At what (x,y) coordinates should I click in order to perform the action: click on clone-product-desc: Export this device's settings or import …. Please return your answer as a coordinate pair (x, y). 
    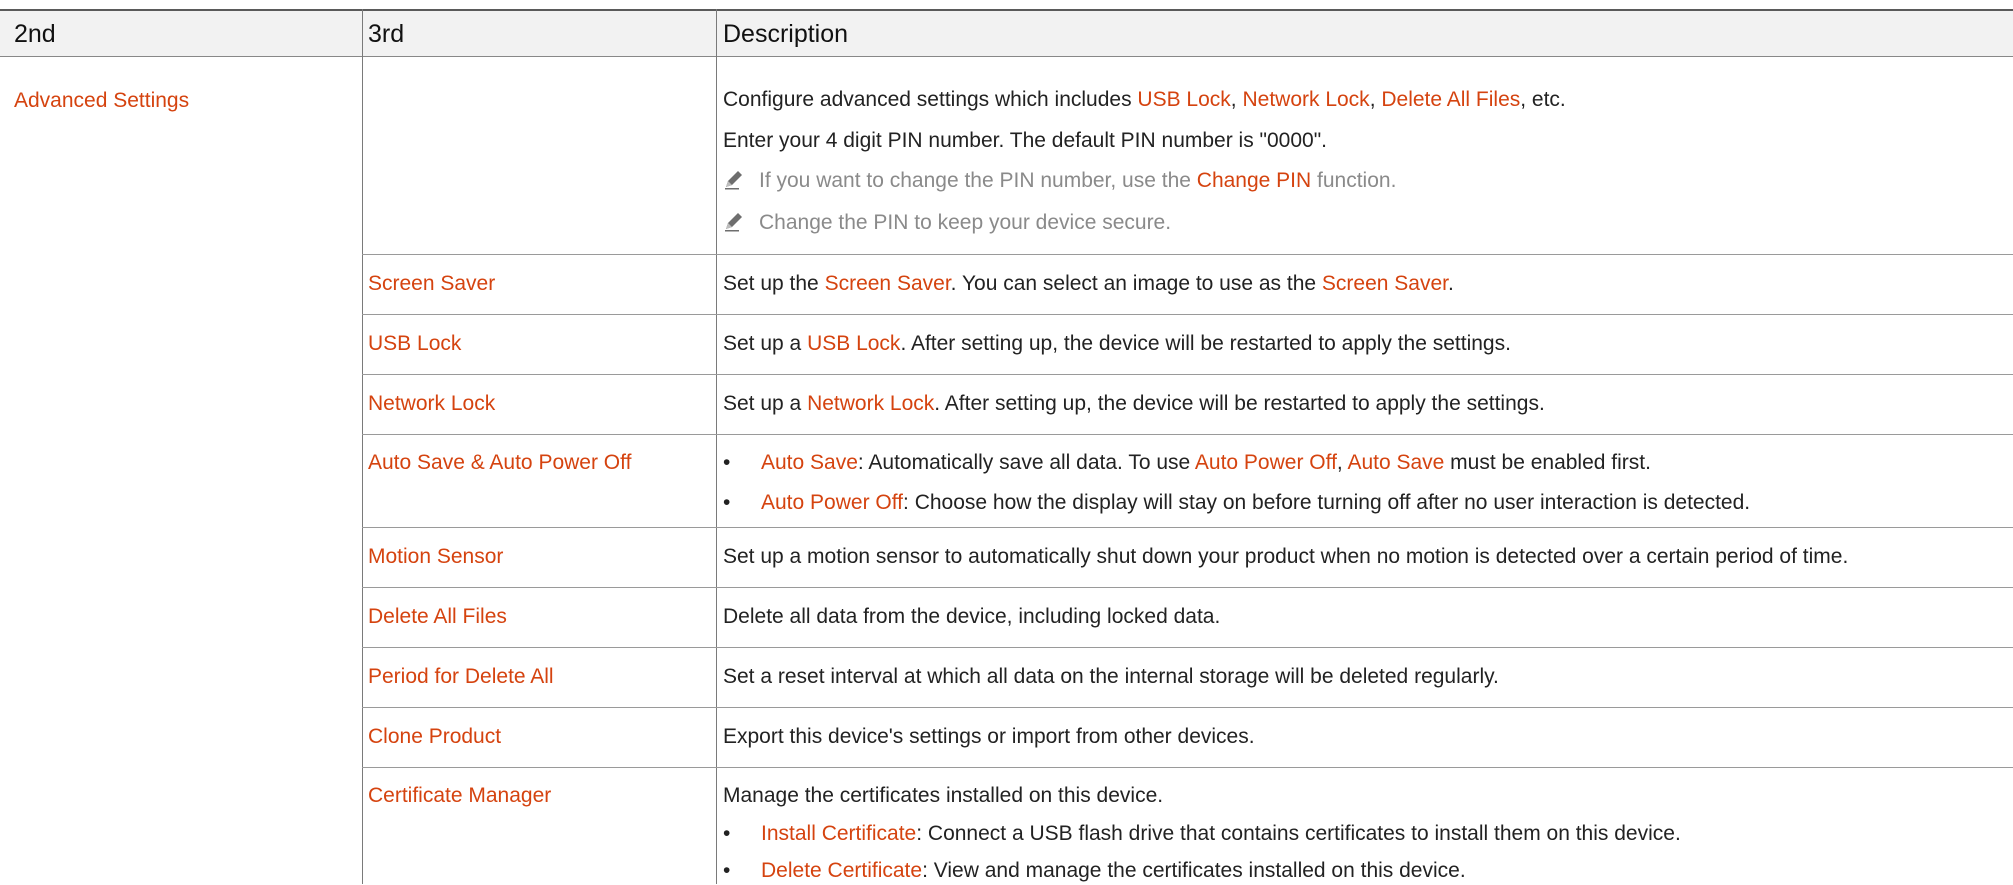
    Looking at the image, I should click on (989, 736).